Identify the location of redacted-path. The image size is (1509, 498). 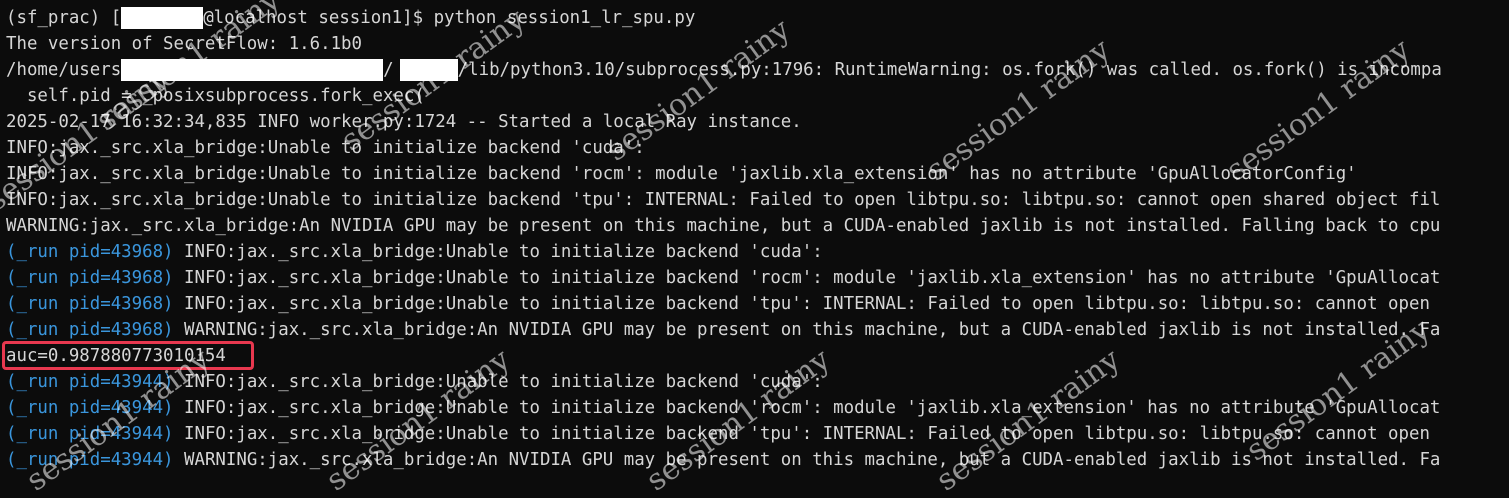
(252, 70).